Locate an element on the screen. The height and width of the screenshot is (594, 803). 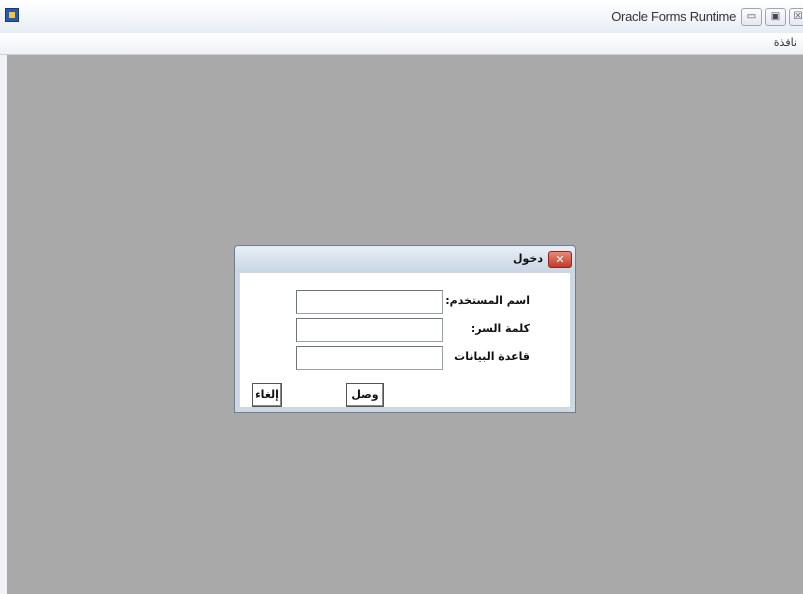
username-field is located at coordinates (369, 302).